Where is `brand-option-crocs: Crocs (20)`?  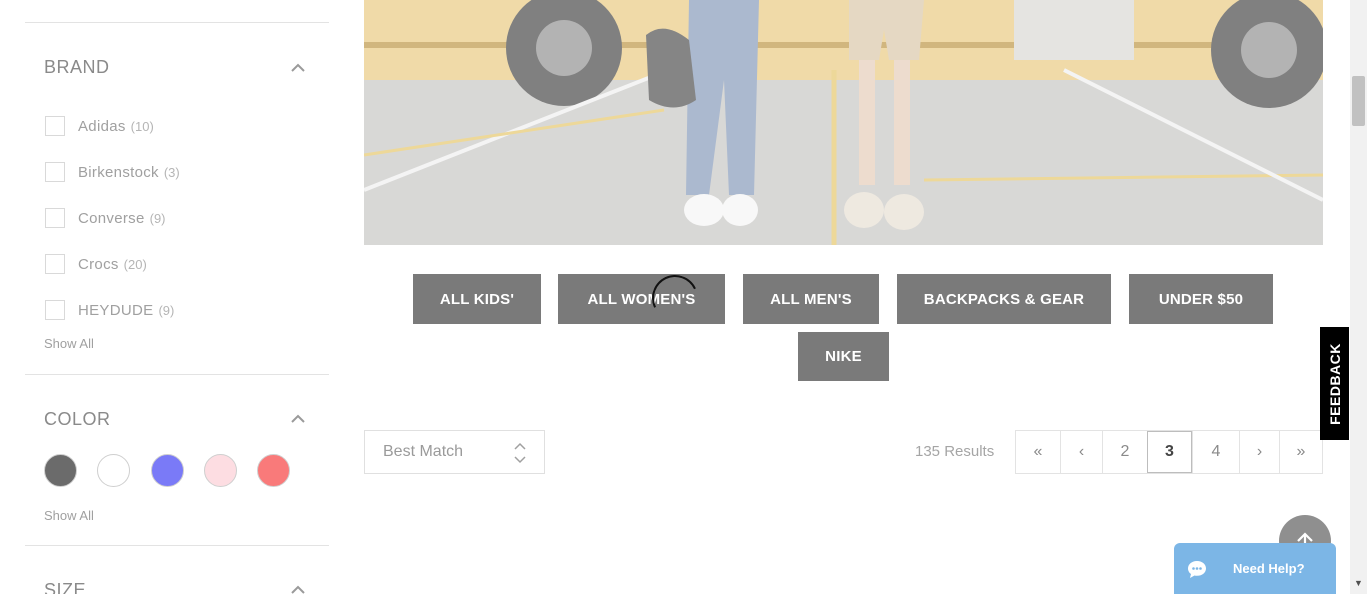
brand-option-crocs: Crocs (20) is located at coordinates (96, 264).